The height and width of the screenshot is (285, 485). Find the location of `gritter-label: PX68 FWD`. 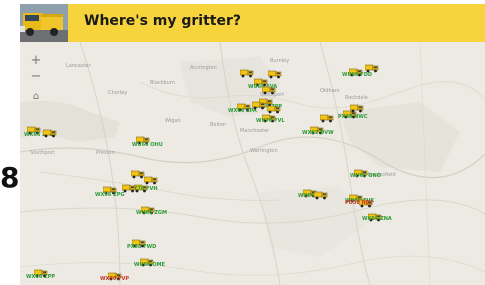

gritter-label: PX68 FWD is located at coordinates (141, 247).